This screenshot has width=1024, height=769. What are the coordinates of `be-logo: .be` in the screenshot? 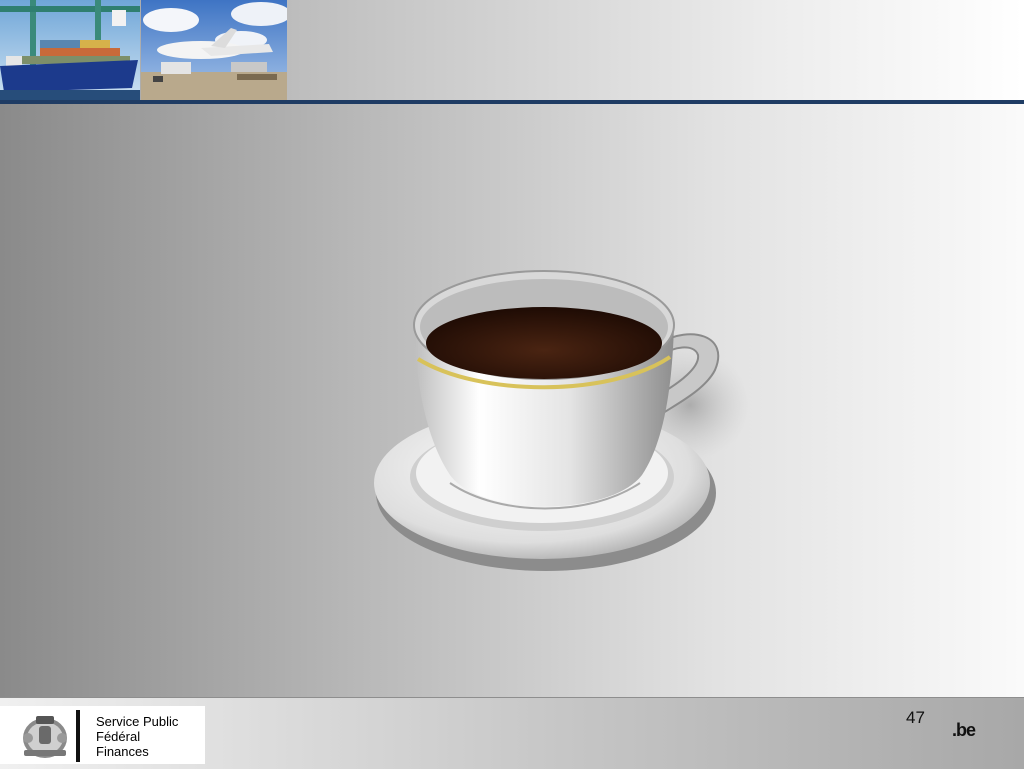 It's located at (964, 730).